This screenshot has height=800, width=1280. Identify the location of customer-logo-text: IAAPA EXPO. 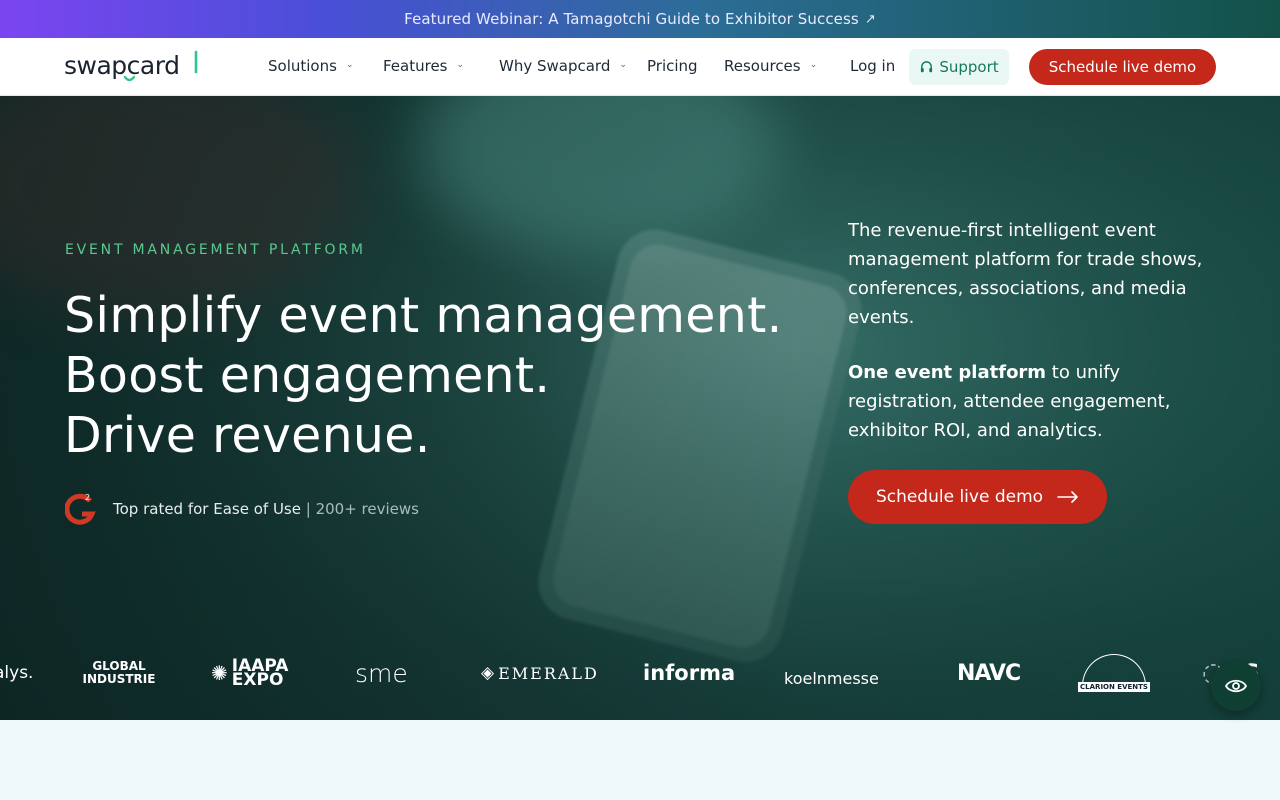
(260, 673).